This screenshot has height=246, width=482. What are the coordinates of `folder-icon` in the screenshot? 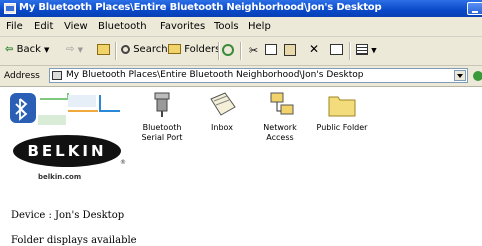 It's located at (342, 105).